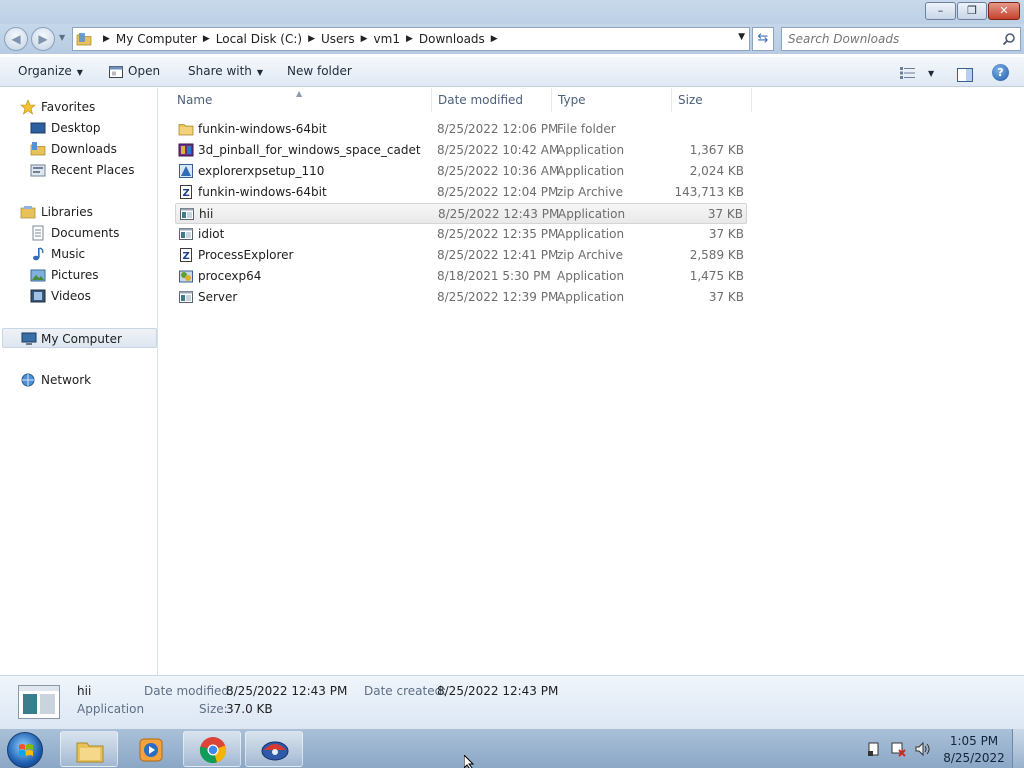 This screenshot has height=768, width=1024. Describe the element at coordinates (68, 254) in the screenshot. I see `nav-music-label: Music` at that location.